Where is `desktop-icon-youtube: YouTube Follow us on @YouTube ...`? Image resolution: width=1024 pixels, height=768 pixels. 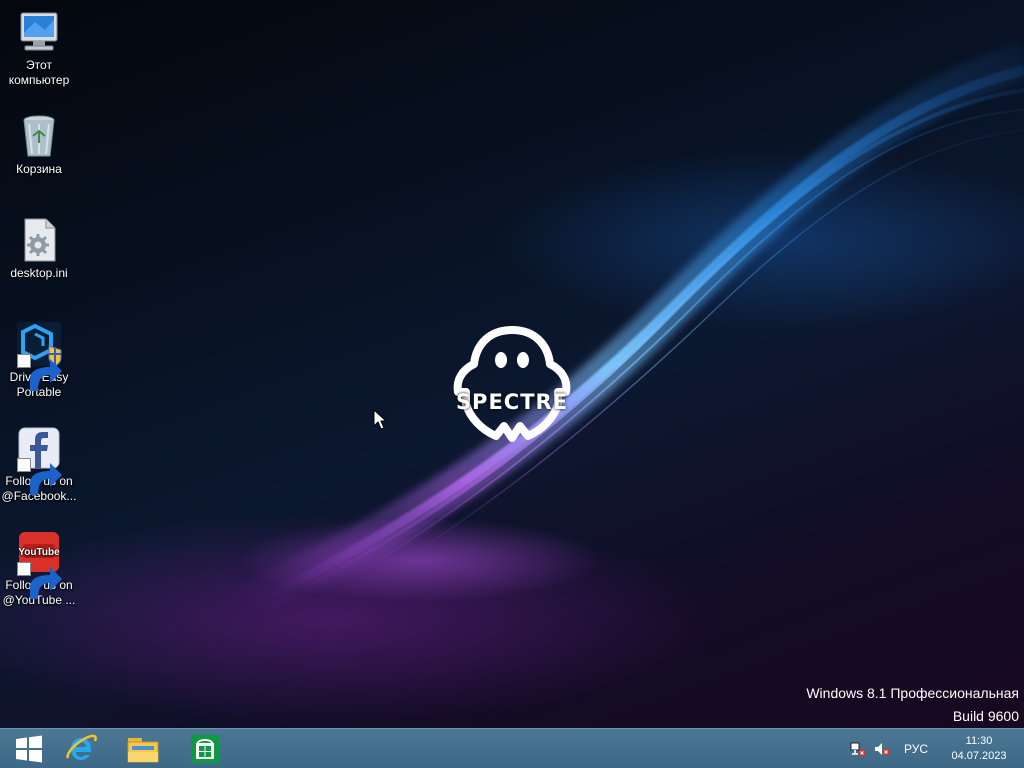 desktop-icon-youtube: YouTube Follow us on @YouTube ... is located at coordinates (39, 568).